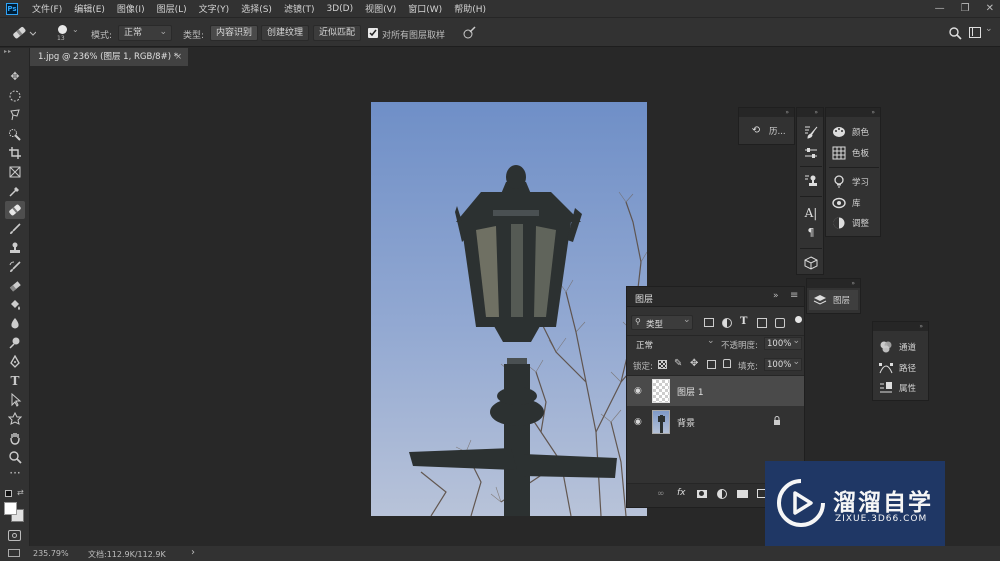  Describe the element at coordinates (776, 296) in the screenshot. I see `collapse-icon: »` at that location.